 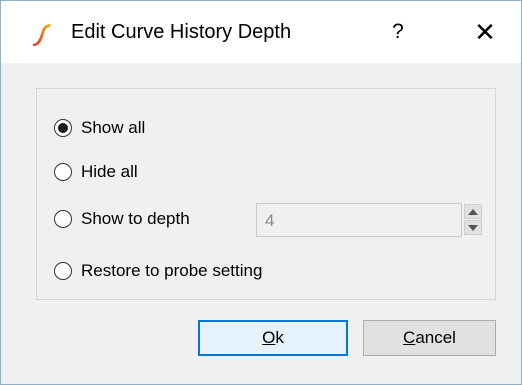 I want to click on option-show-to-depth: Show to depth, so click(x=122, y=219).